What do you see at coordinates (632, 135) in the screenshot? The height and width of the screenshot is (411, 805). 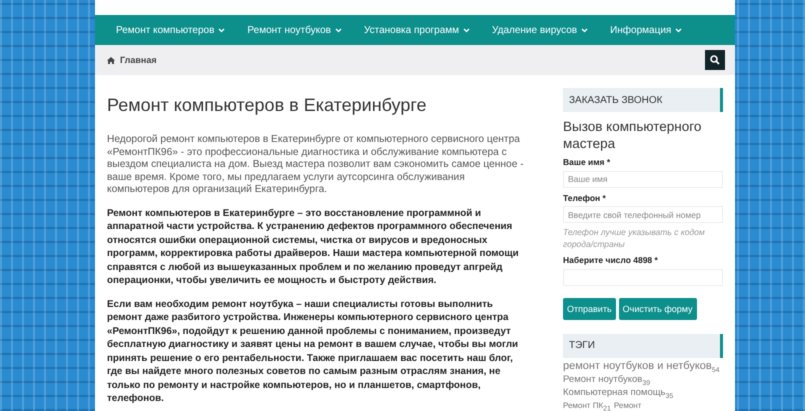 I see `form-title: Вызов компьютерного мастера` at bounding box center [632, 135].